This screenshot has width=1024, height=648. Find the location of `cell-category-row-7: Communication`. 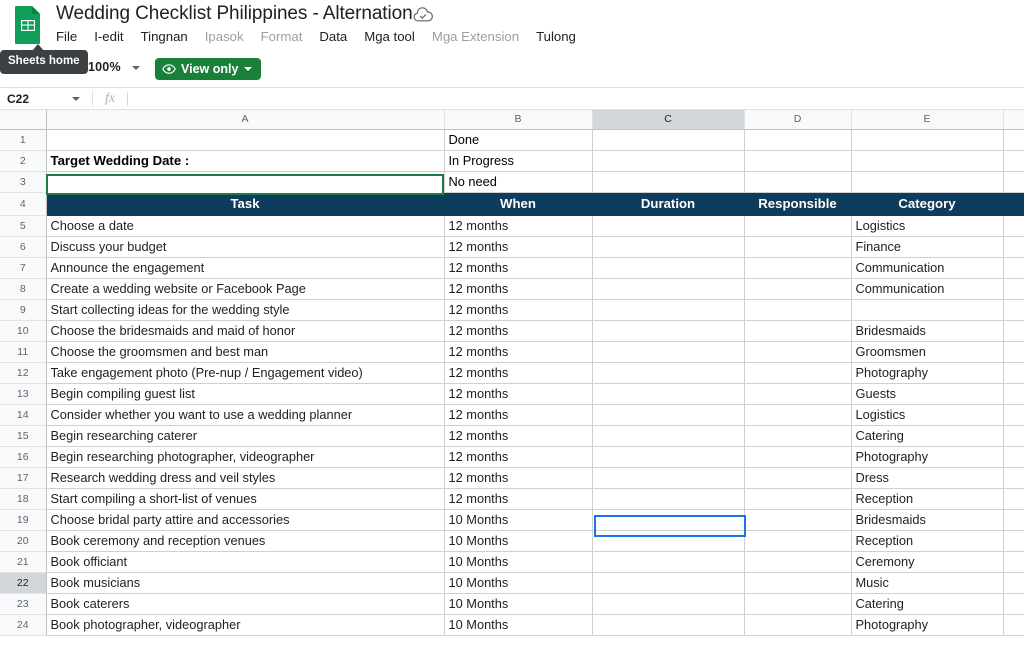

cell-category-row-7: Communication is located at coordinates (927, 268).